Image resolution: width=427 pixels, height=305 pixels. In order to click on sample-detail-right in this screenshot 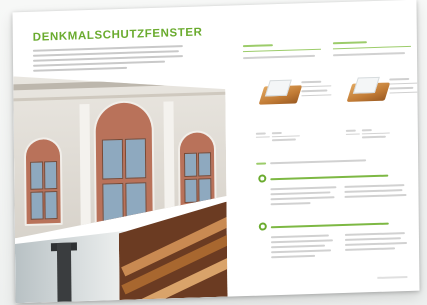, I will do `click(375, 134)`.